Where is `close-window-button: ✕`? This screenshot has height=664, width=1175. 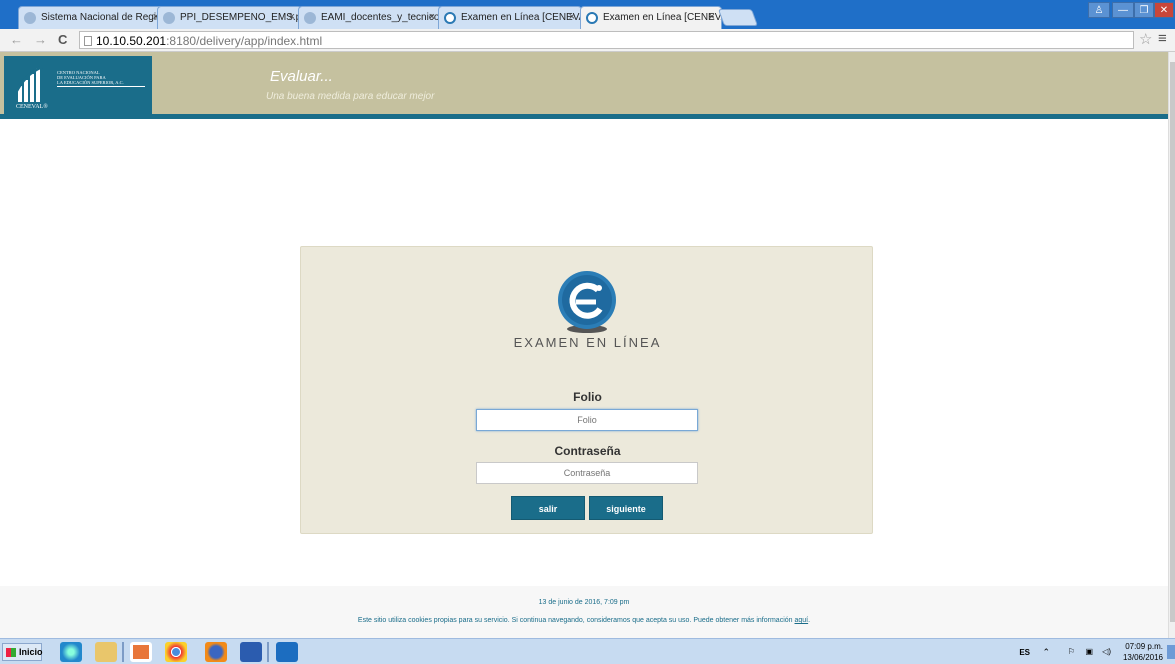 close-window-button: ✕ is located at coordinates (1164, 10).